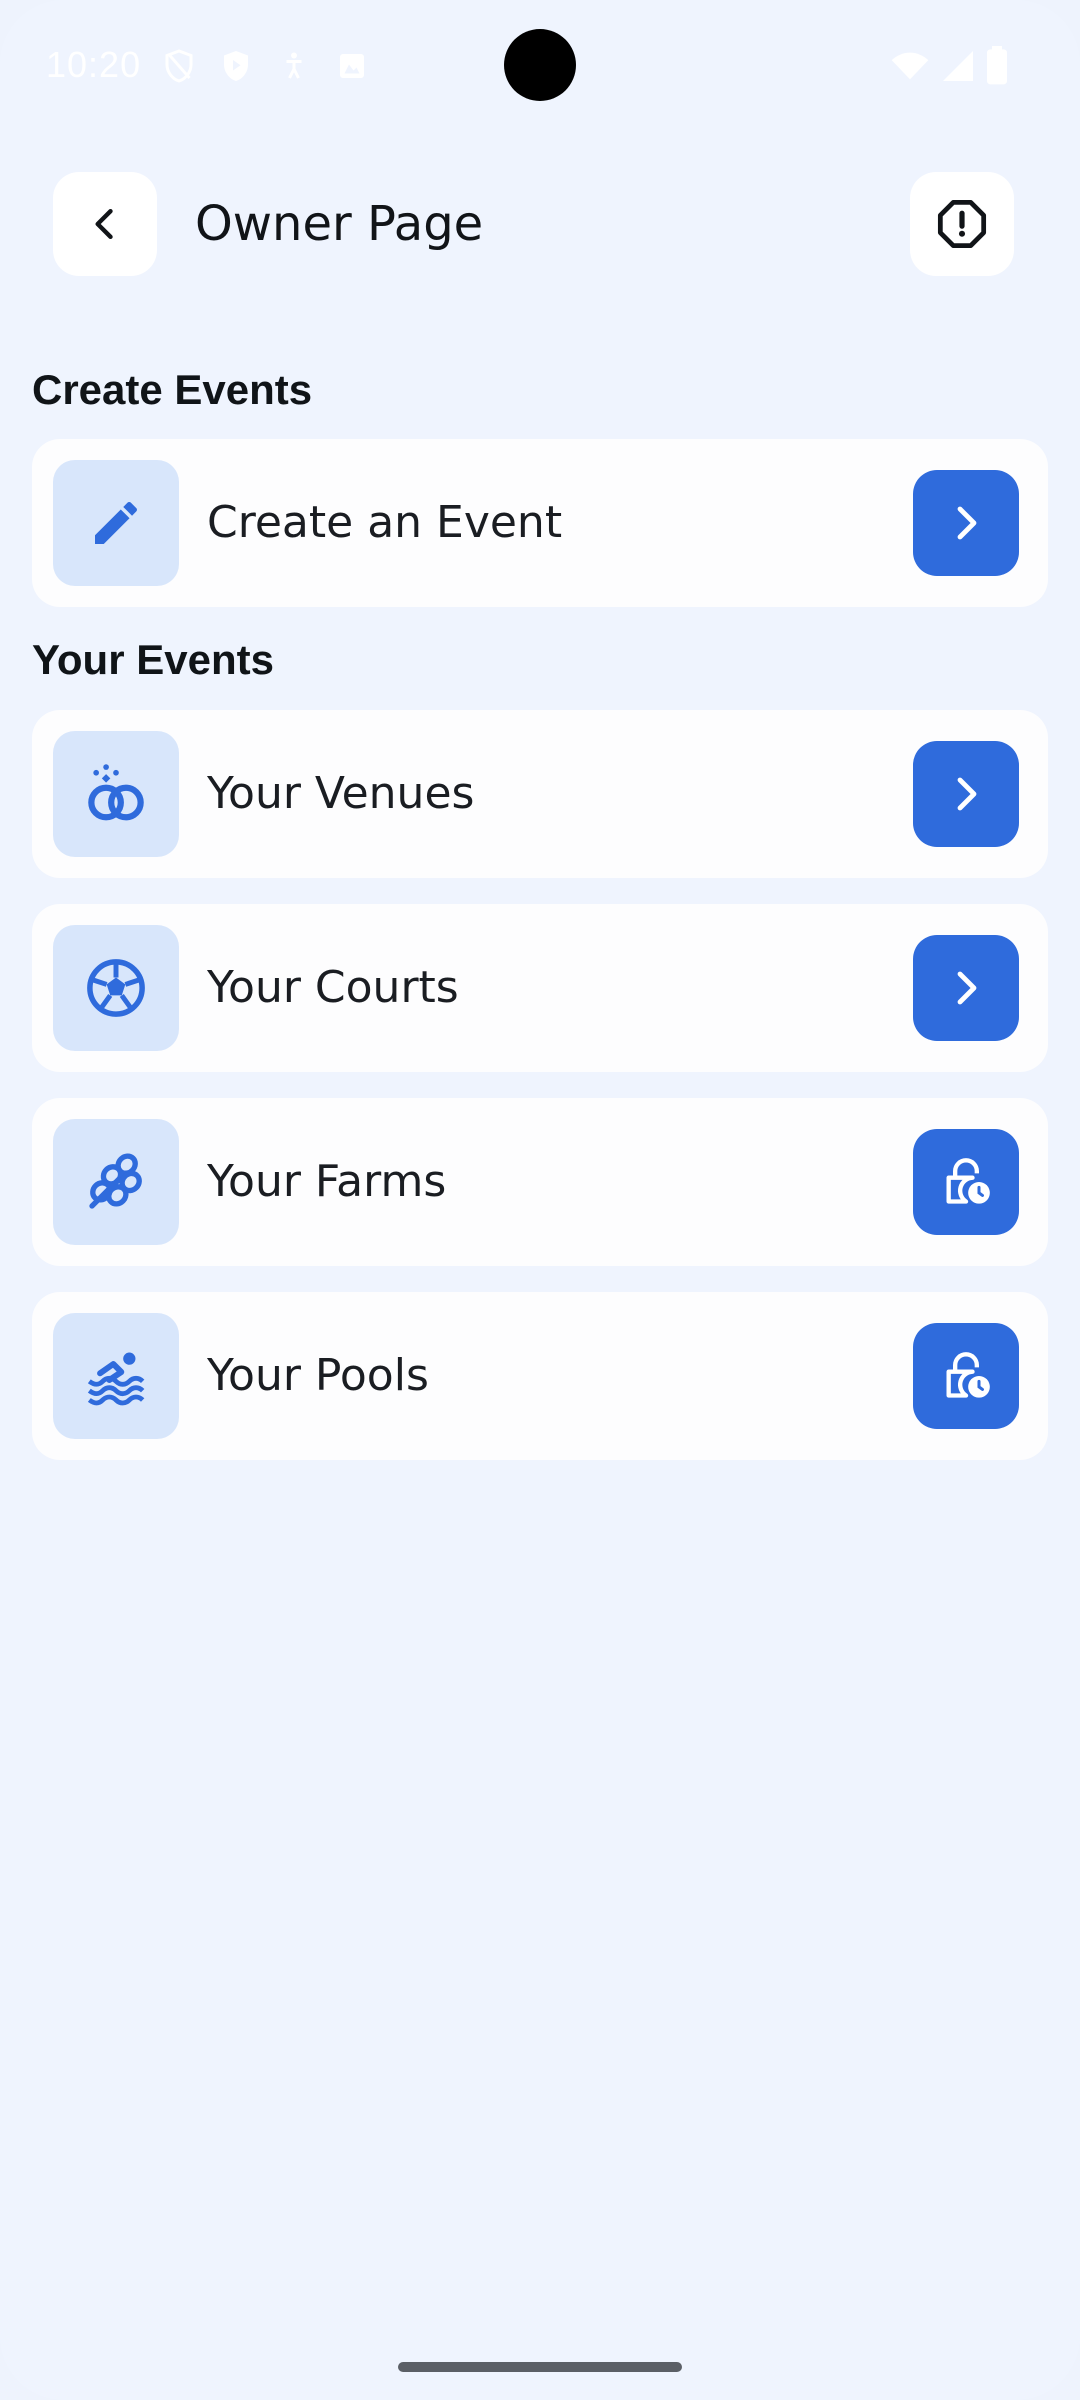 This screenshot has height=2400, width=1080. What do you see at coordinates (339, 224) in the screenshot?
I see `page-title: Owner Page` at bounding box center [339, 224].